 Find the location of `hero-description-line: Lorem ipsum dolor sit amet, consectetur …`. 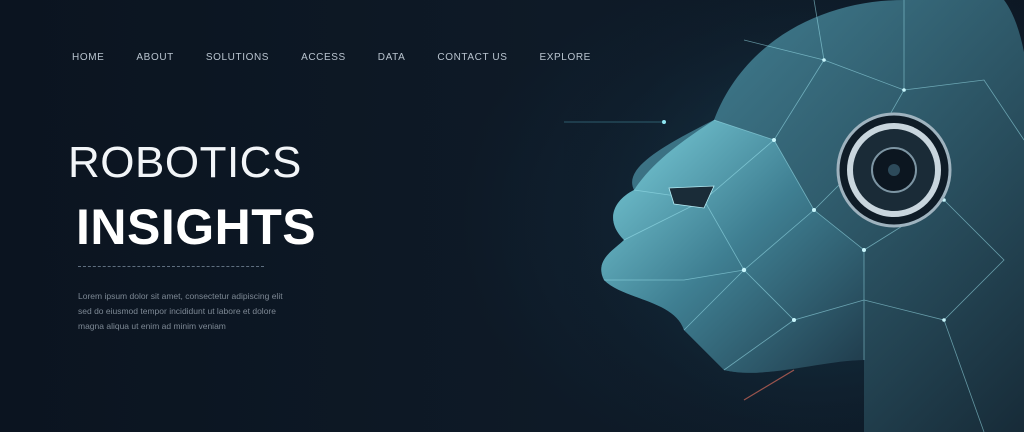

hero-description-line: Lorem ipsum dolor sit amet, consectetur … is located at coordinates (180, 296).